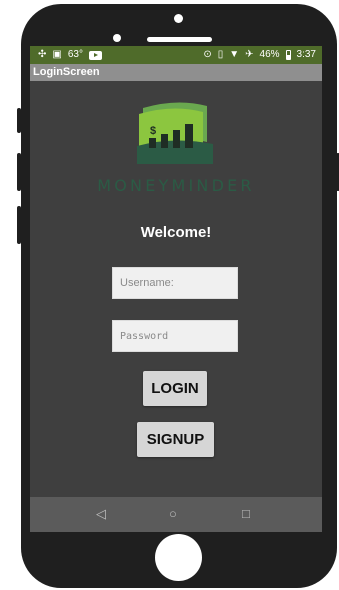  I want to click on status-bar-right: ⊙ ▯ ▼ ✈ 46% 3:37, so click(259, 55).